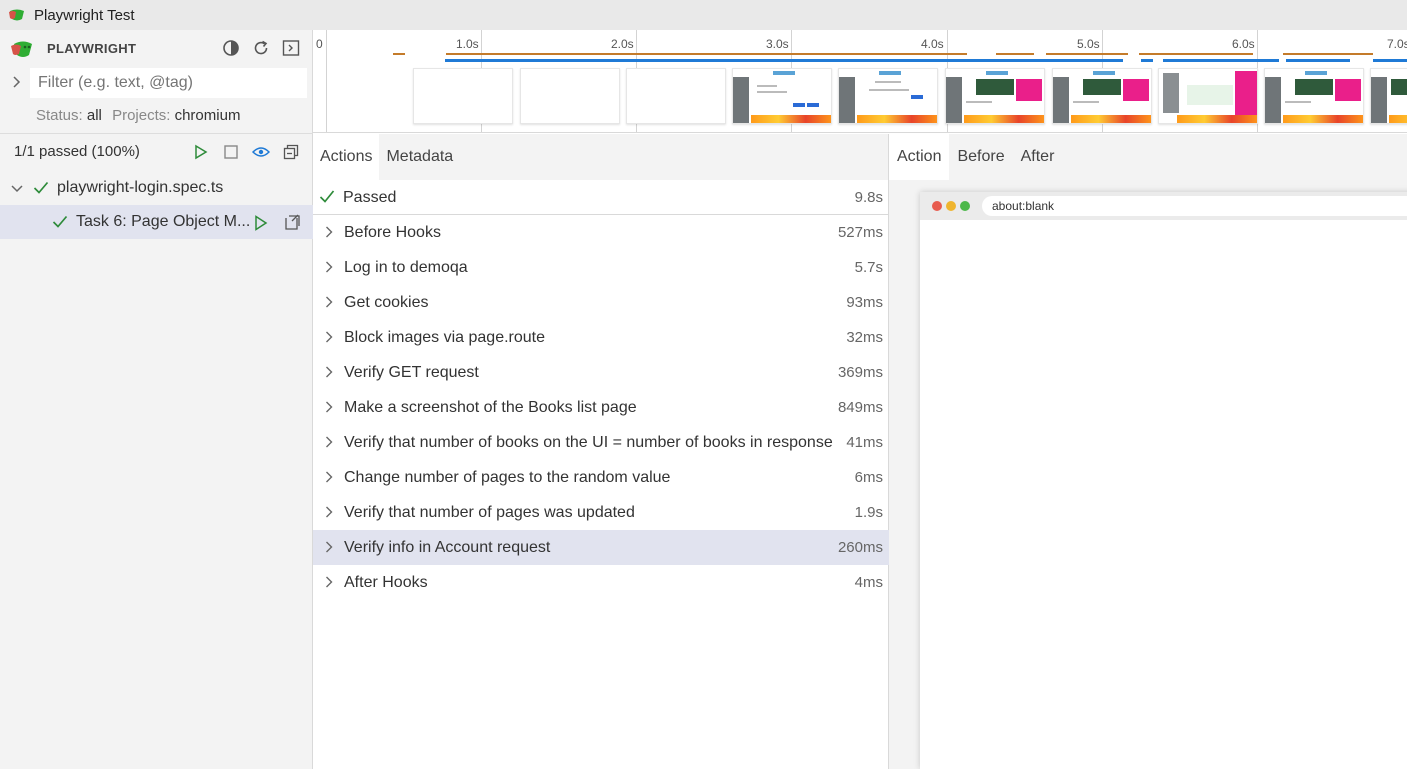 The image size is (1407, 769). I want to click on action-label: Log in to demoqa, so click(406, 267).